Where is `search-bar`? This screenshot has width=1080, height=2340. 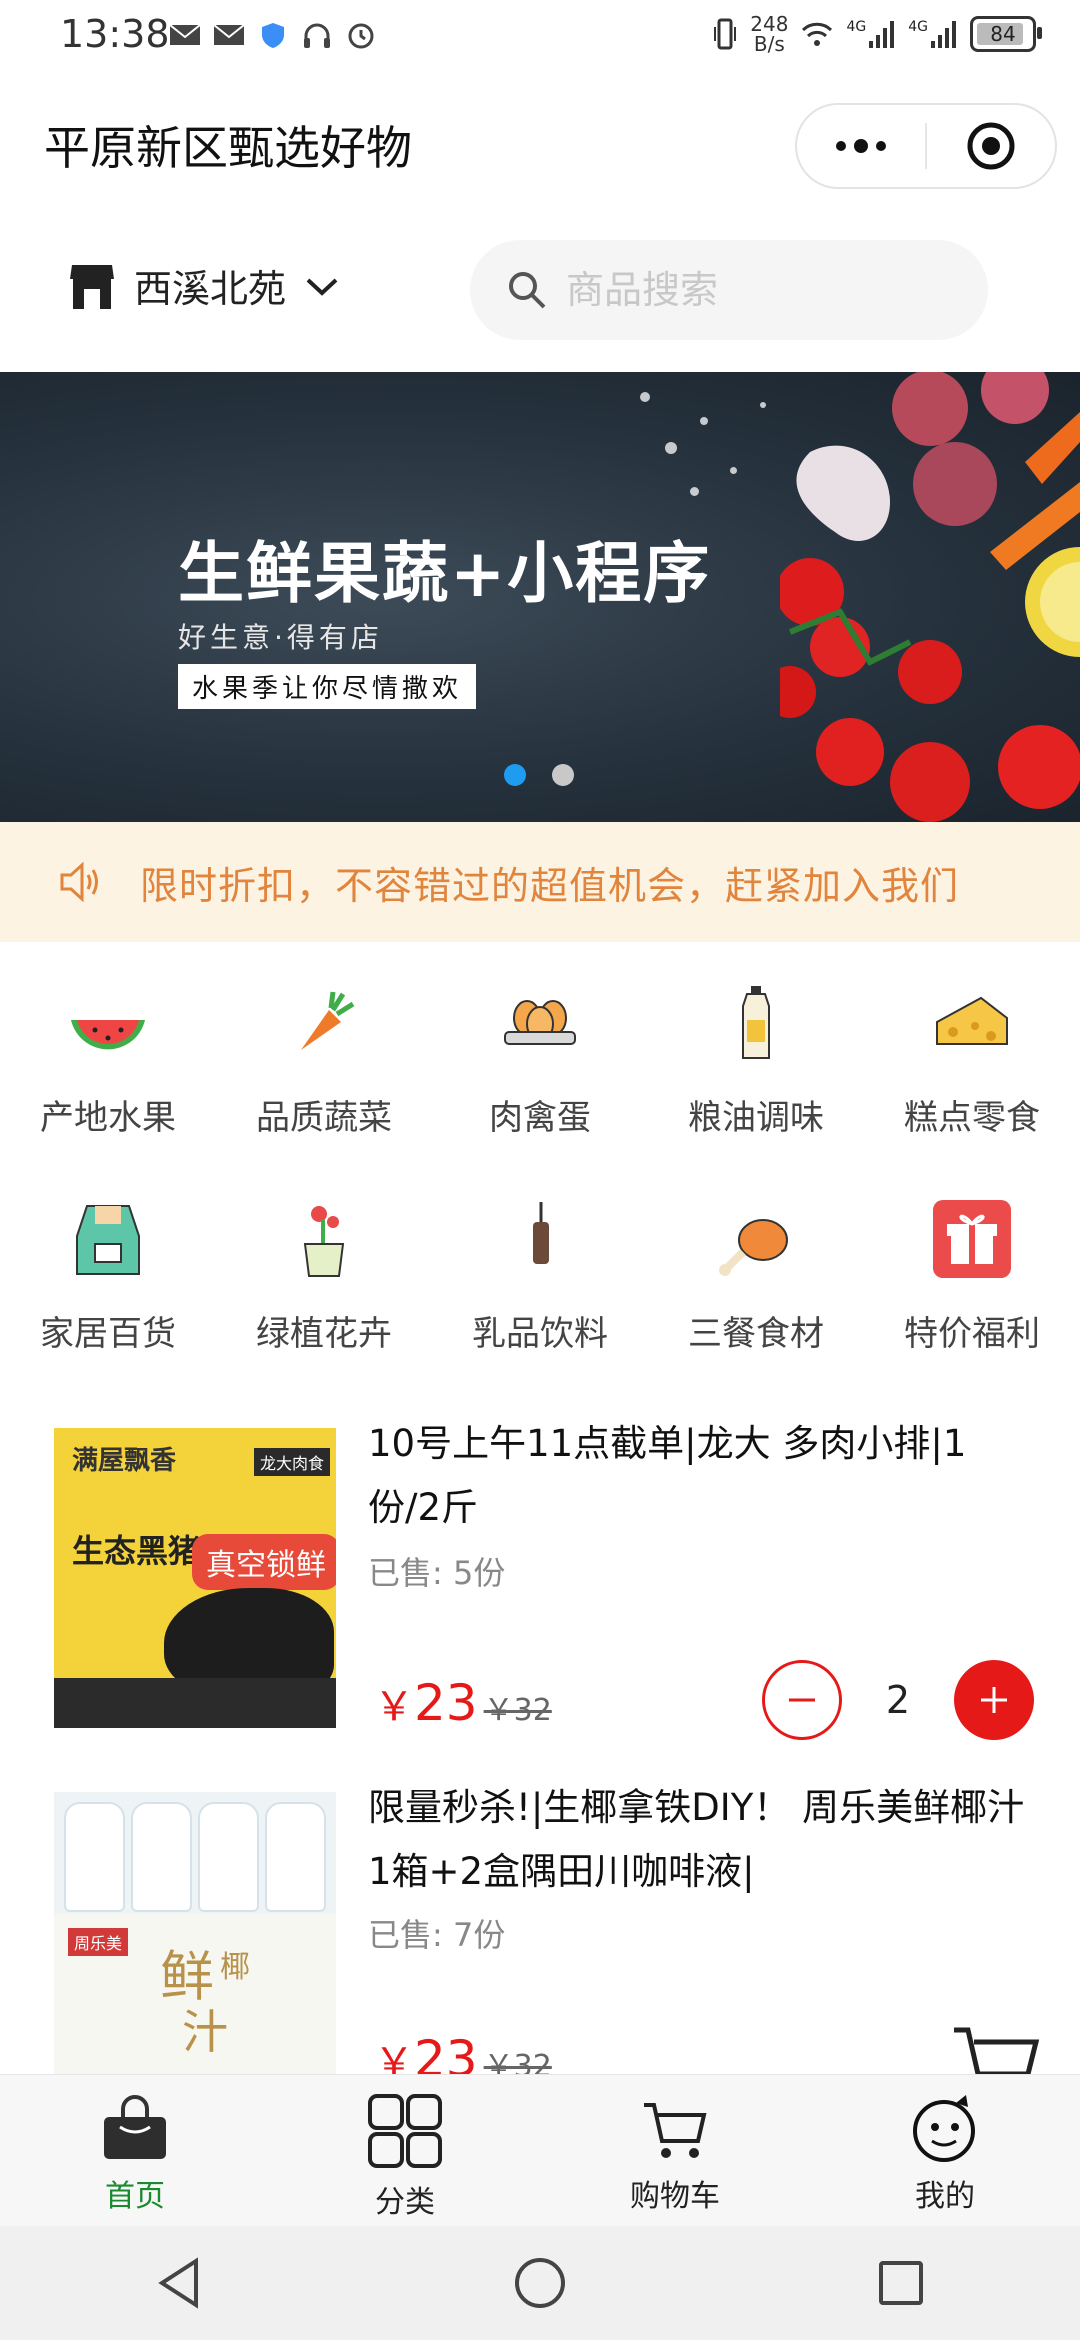
search-bar is located at coordinates (729, 290).